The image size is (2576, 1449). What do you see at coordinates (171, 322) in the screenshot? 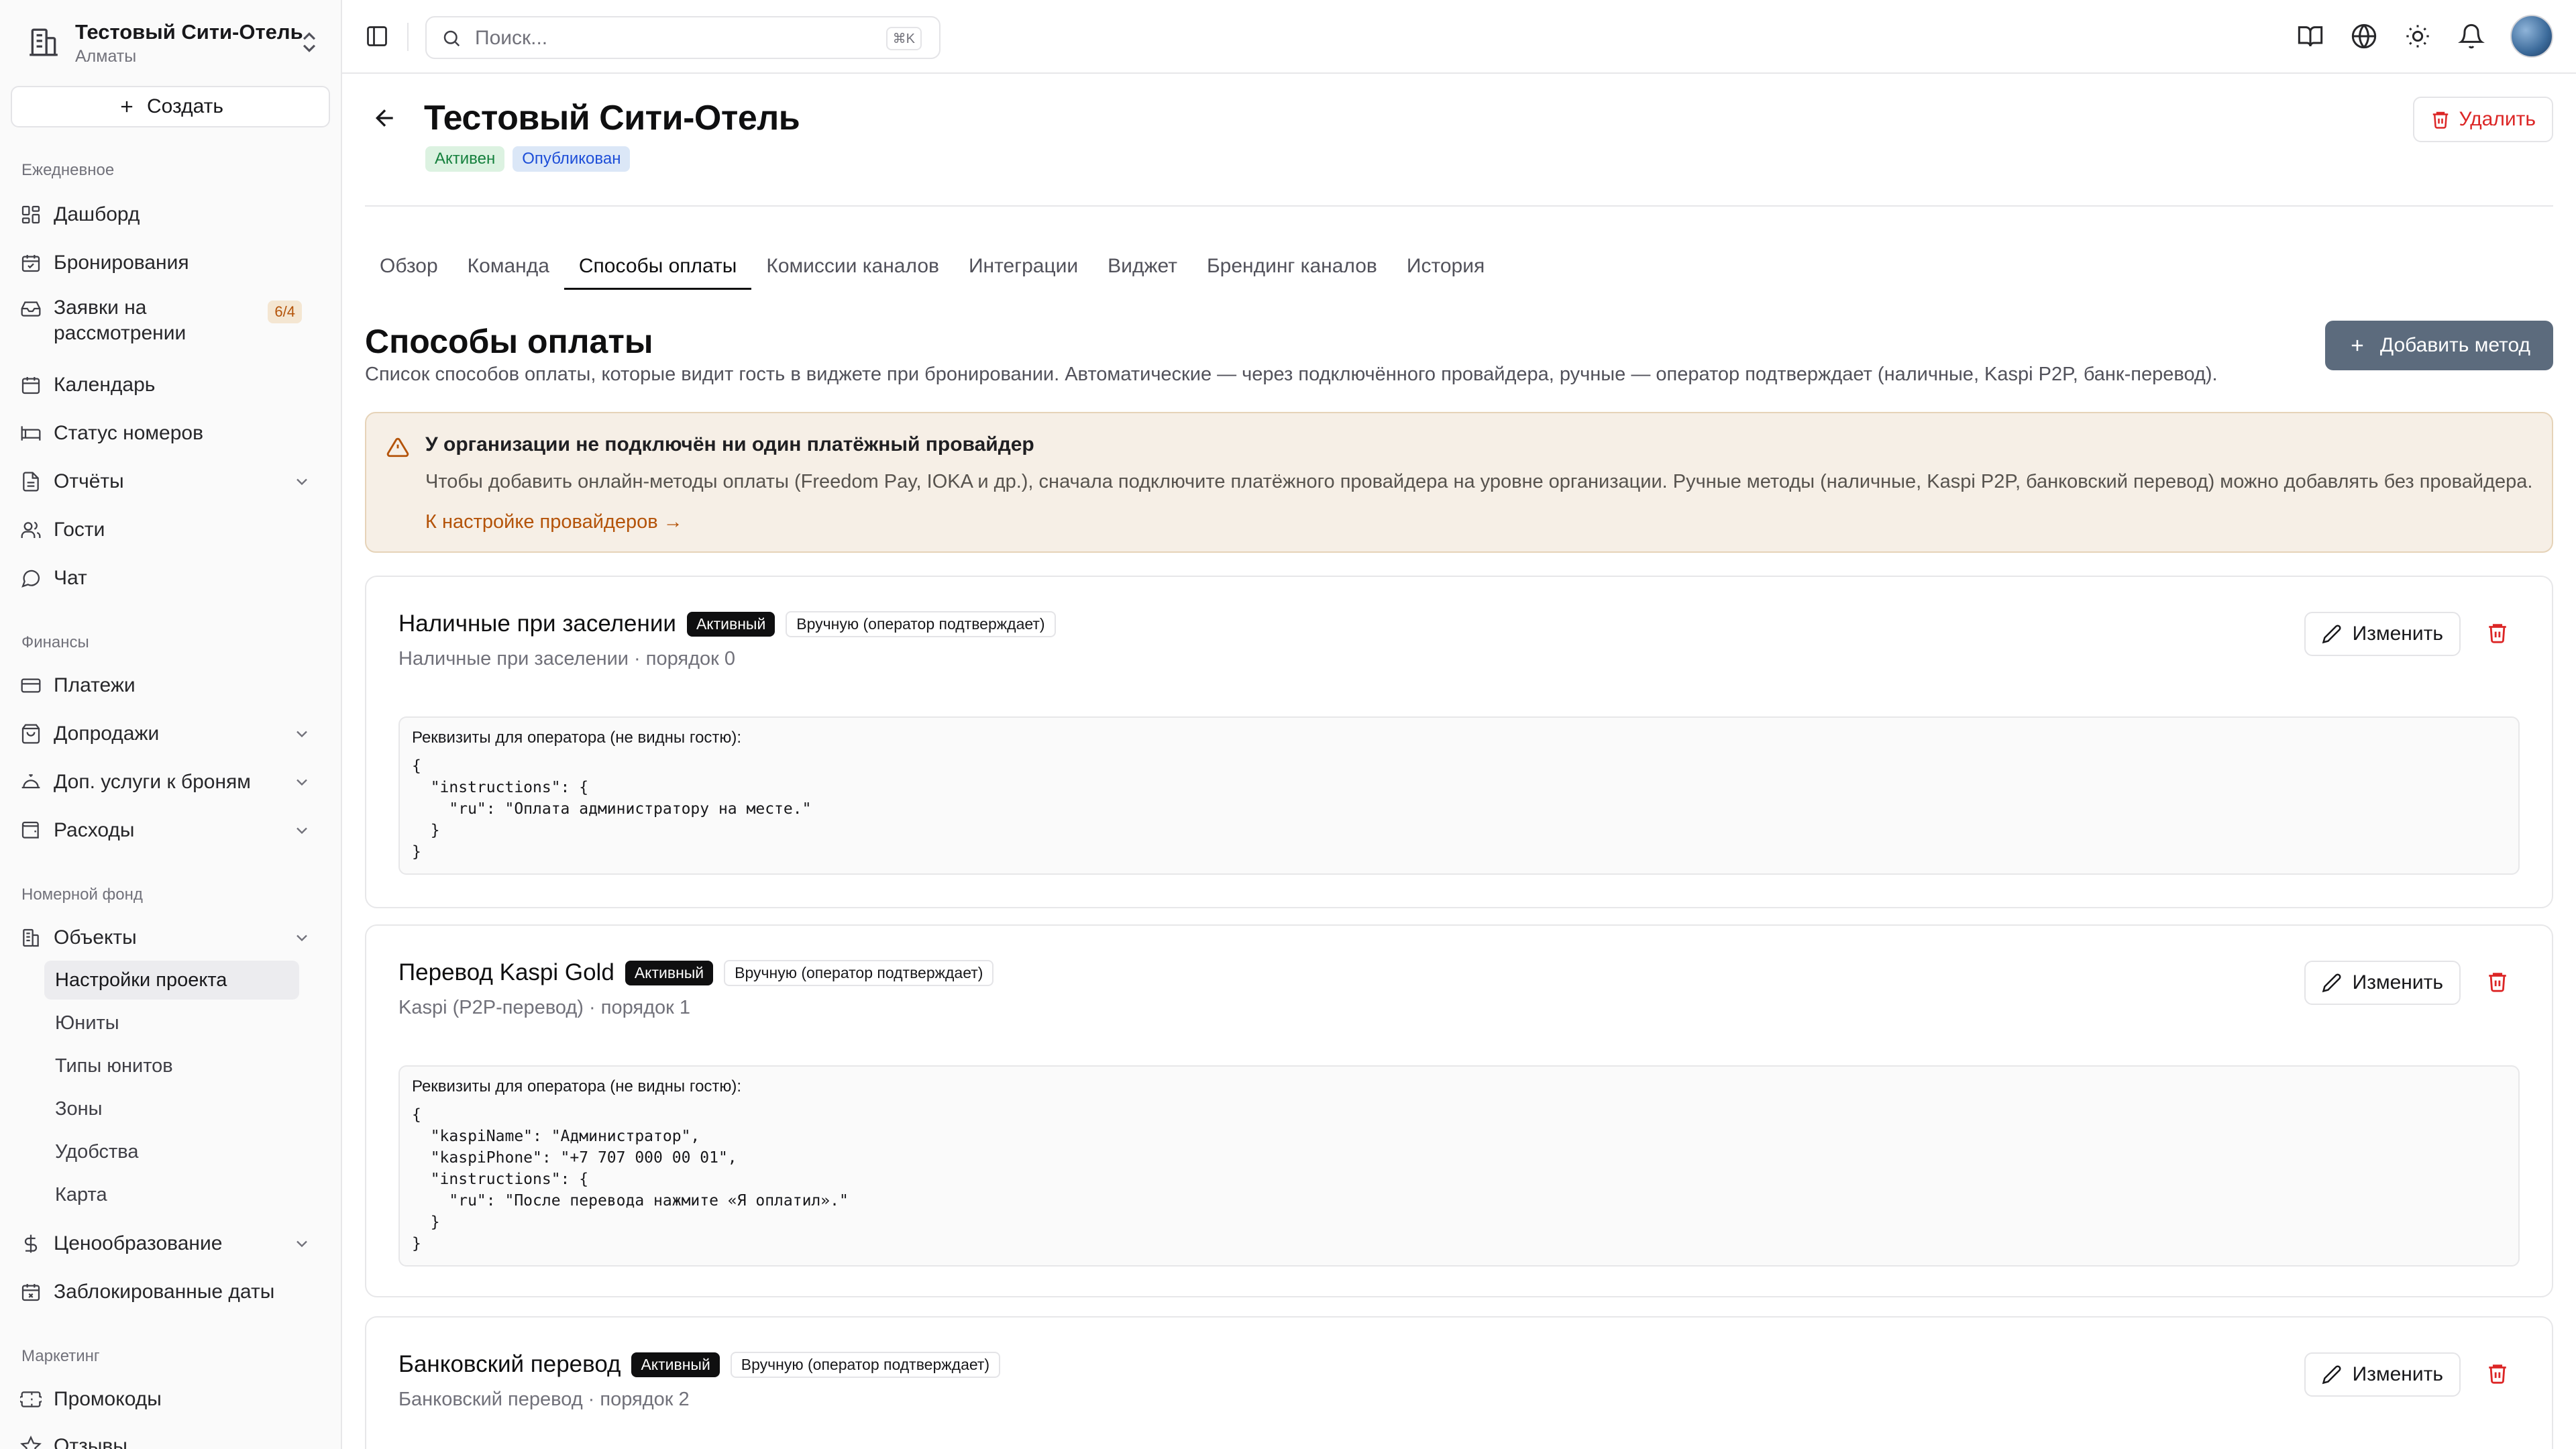
I see `sidebar-item-requests: Заявки на рассмотрении 6/4` at bounding box center [171, 322].